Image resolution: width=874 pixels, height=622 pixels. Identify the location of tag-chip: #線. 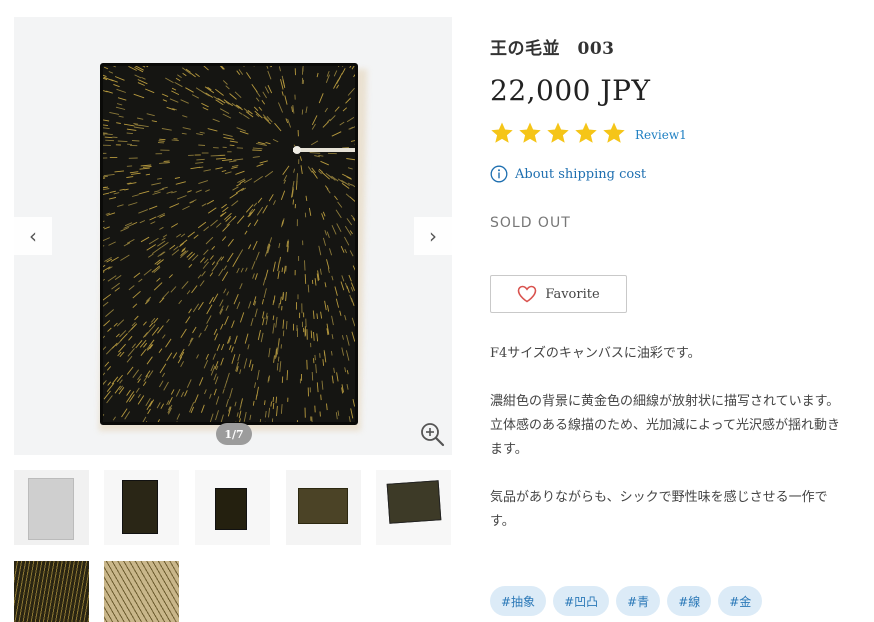
(689, 601).